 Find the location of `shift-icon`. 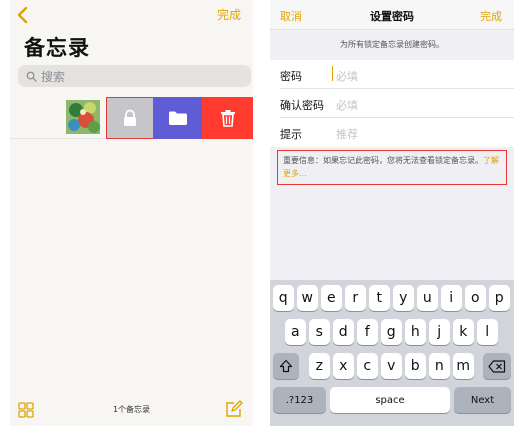

shift-icon is located at coordinates (286, 366).